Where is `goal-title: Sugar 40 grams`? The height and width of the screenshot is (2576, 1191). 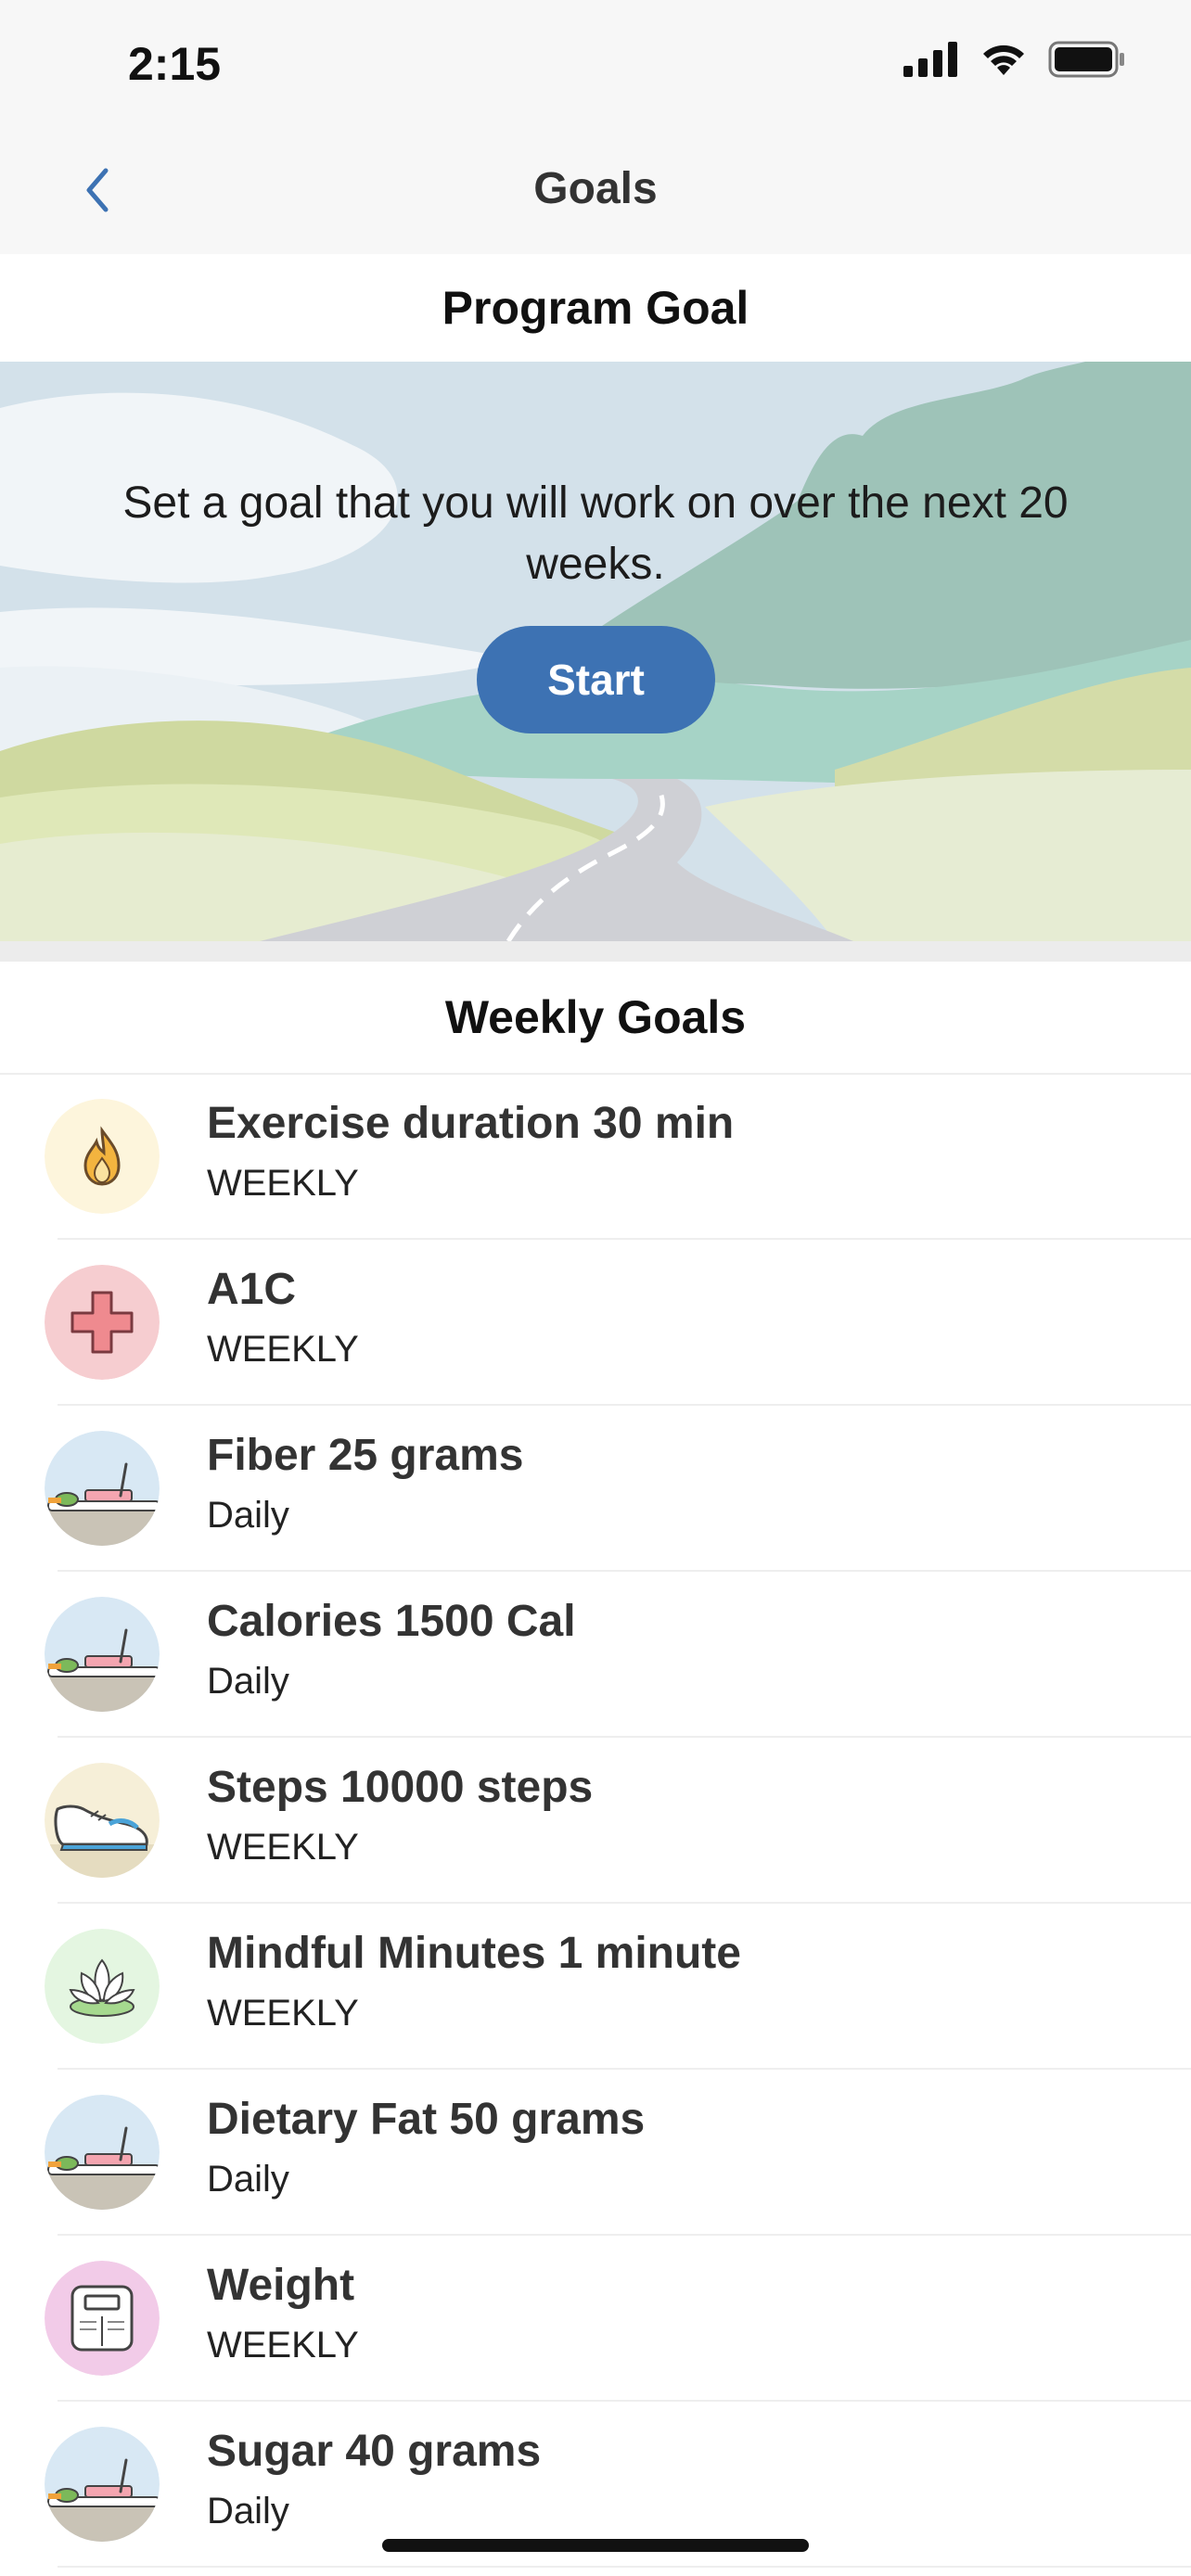 goal-title: Sugar 40 grams is located at coordinates (374, 2451).